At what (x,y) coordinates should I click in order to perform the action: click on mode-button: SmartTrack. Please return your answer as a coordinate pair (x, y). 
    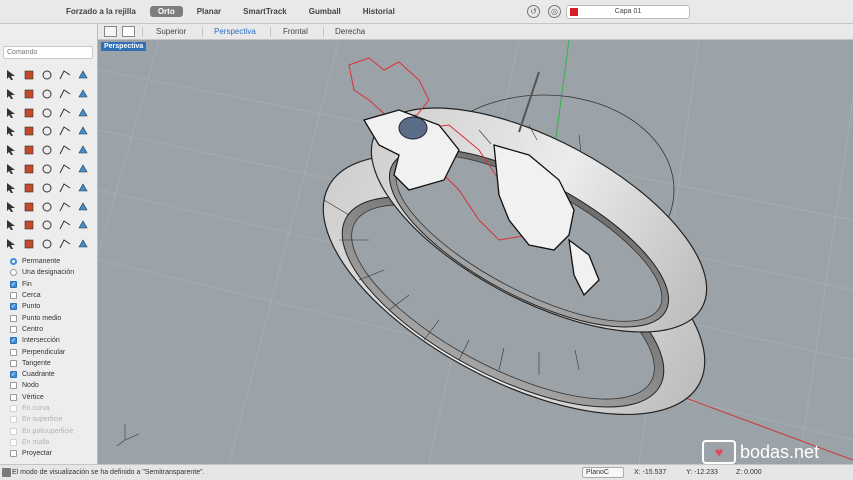
    Looking at the image, I should click on (265, 11).